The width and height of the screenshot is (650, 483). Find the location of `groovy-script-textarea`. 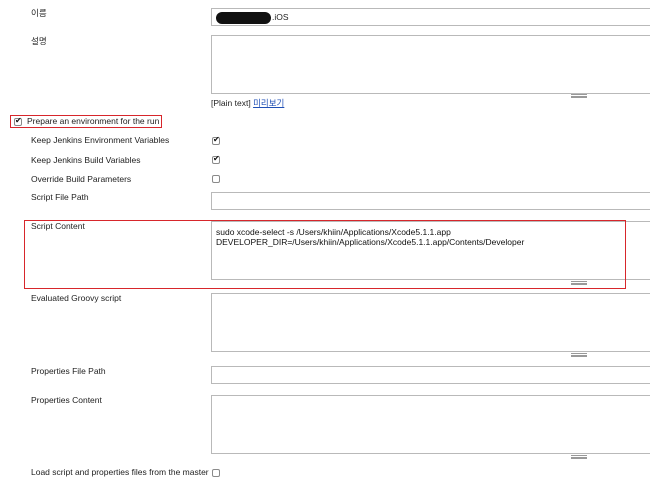

groovy-script-textarea is located at coordinates (430, 322).